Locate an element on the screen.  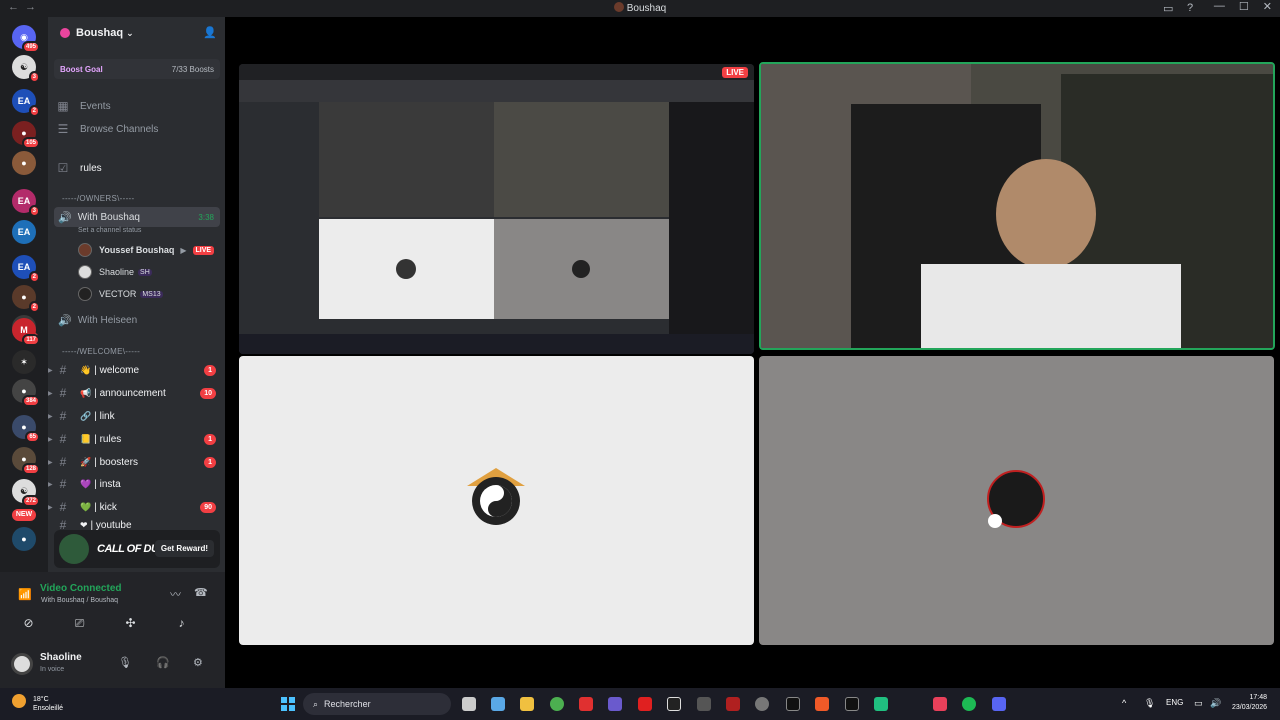
acrobat-icon is located at coordinates (586, 704).